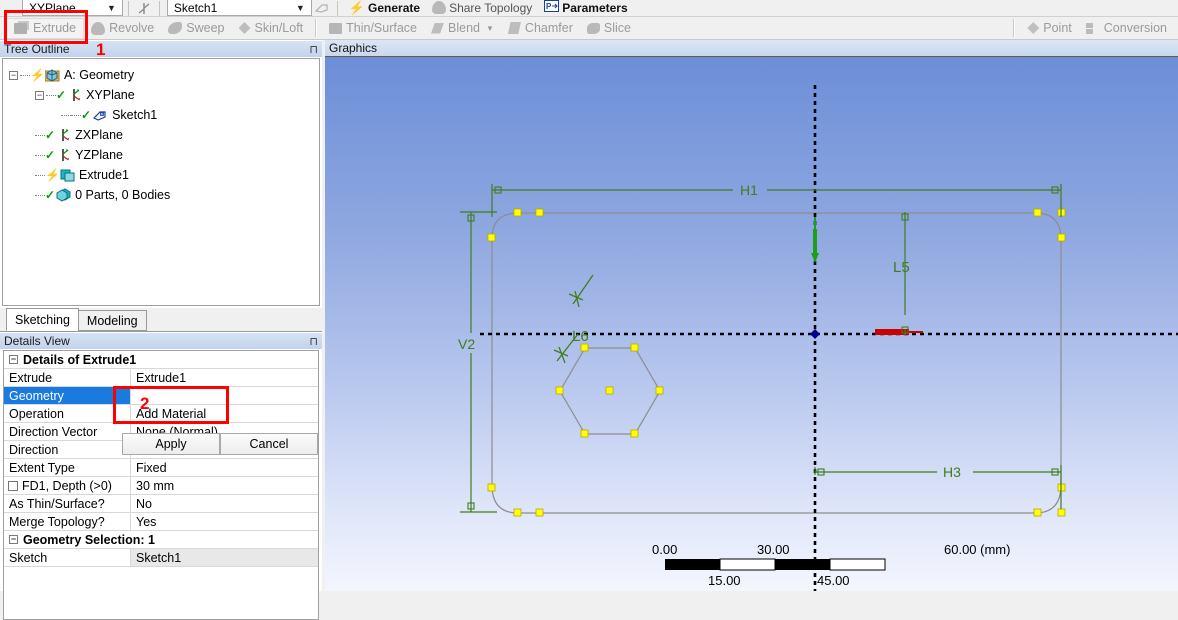 The image size is (1178, 620). I want to click on details-row-depth: FD1, Depth (>0) 30 mm, so click(161, 486).